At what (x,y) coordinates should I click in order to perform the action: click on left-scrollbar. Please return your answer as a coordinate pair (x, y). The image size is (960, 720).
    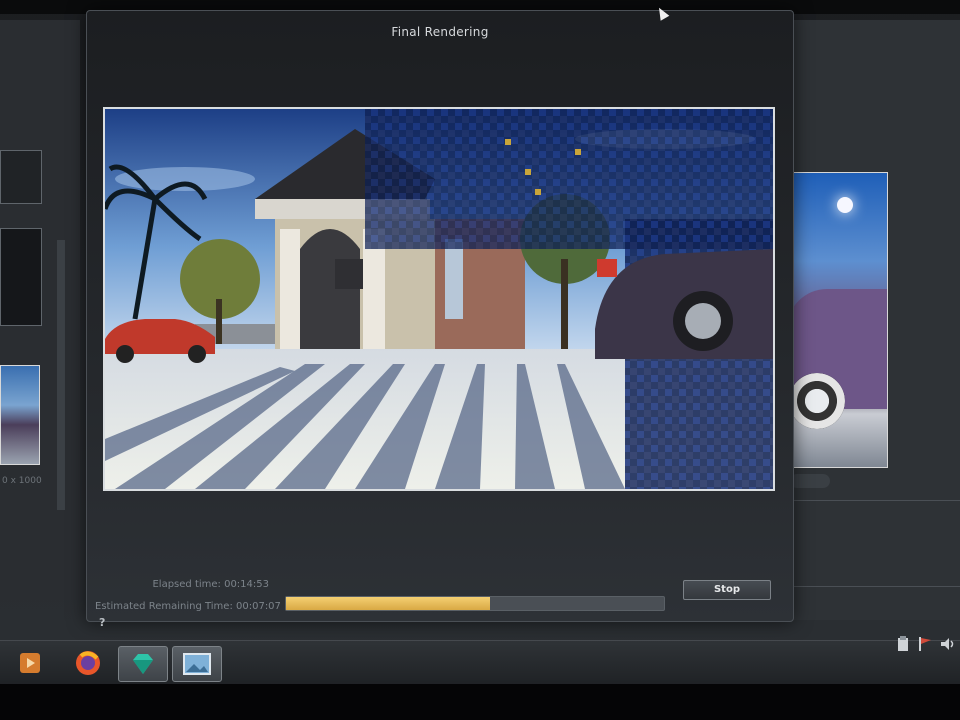
    Looking at the image, I should click on (61, 375).